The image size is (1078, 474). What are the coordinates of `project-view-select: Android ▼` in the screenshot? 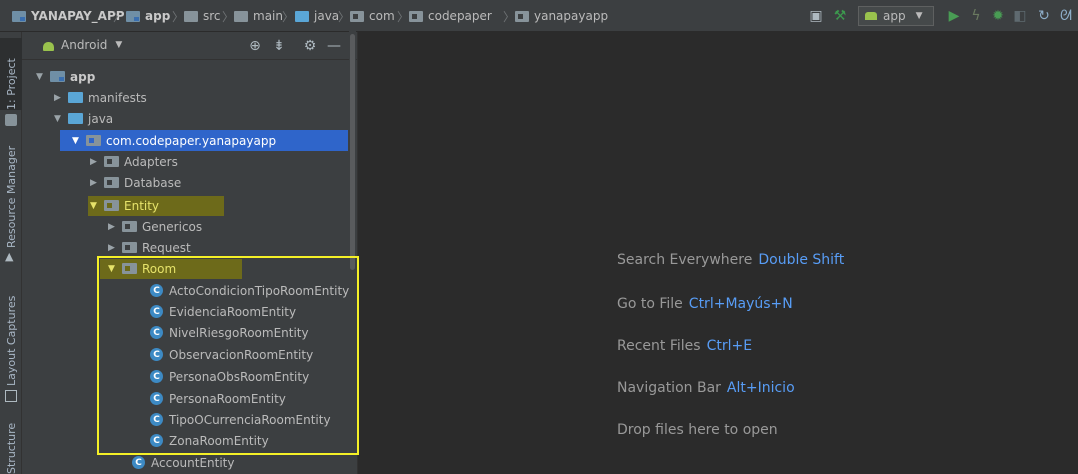 It's located at (82, 45).